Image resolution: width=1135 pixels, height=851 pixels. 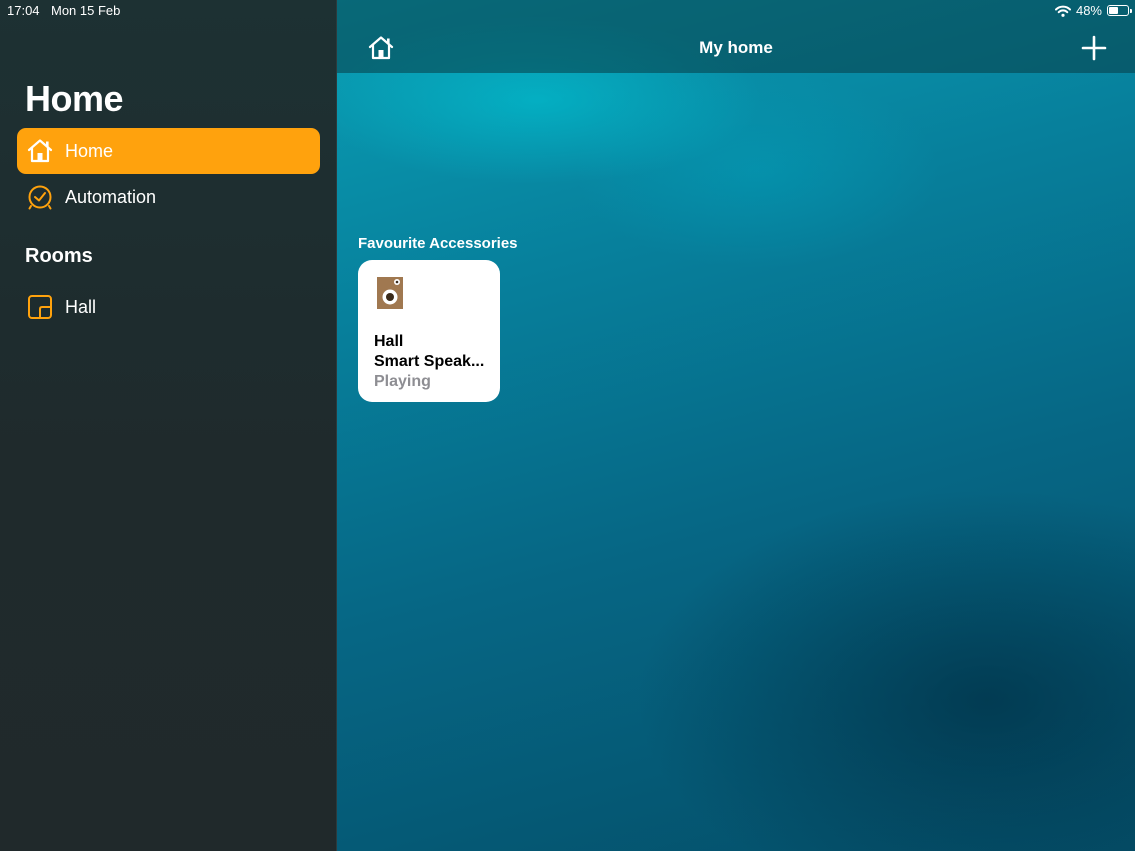 I want to click on status-right: 48%, so click(x=1093, y=10).